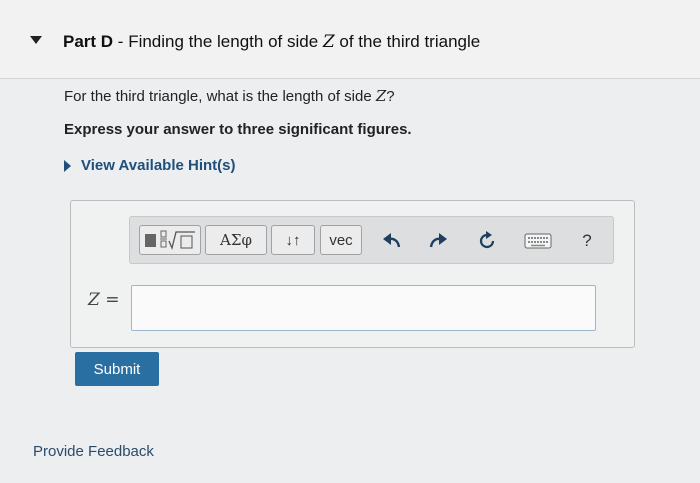 This screenshot has height=483, width=700. I want to click on greek-symbols-button: ΑΣφ, so click(236, 240).